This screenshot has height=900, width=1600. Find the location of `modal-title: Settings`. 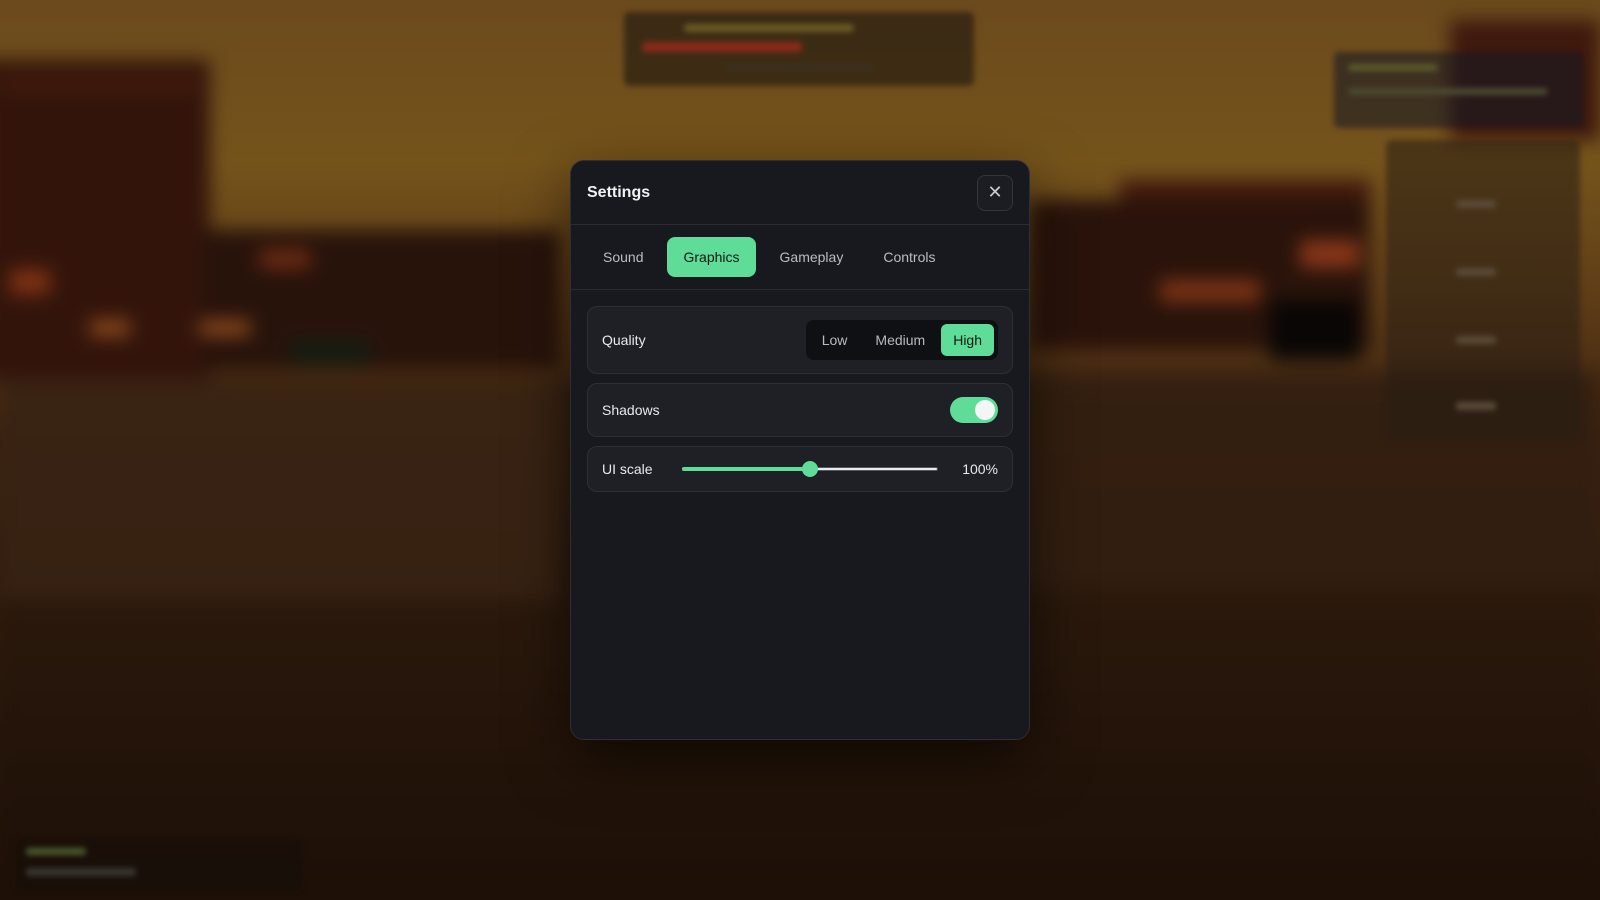

modal-title: Settings is located at coordinates (619, 192).